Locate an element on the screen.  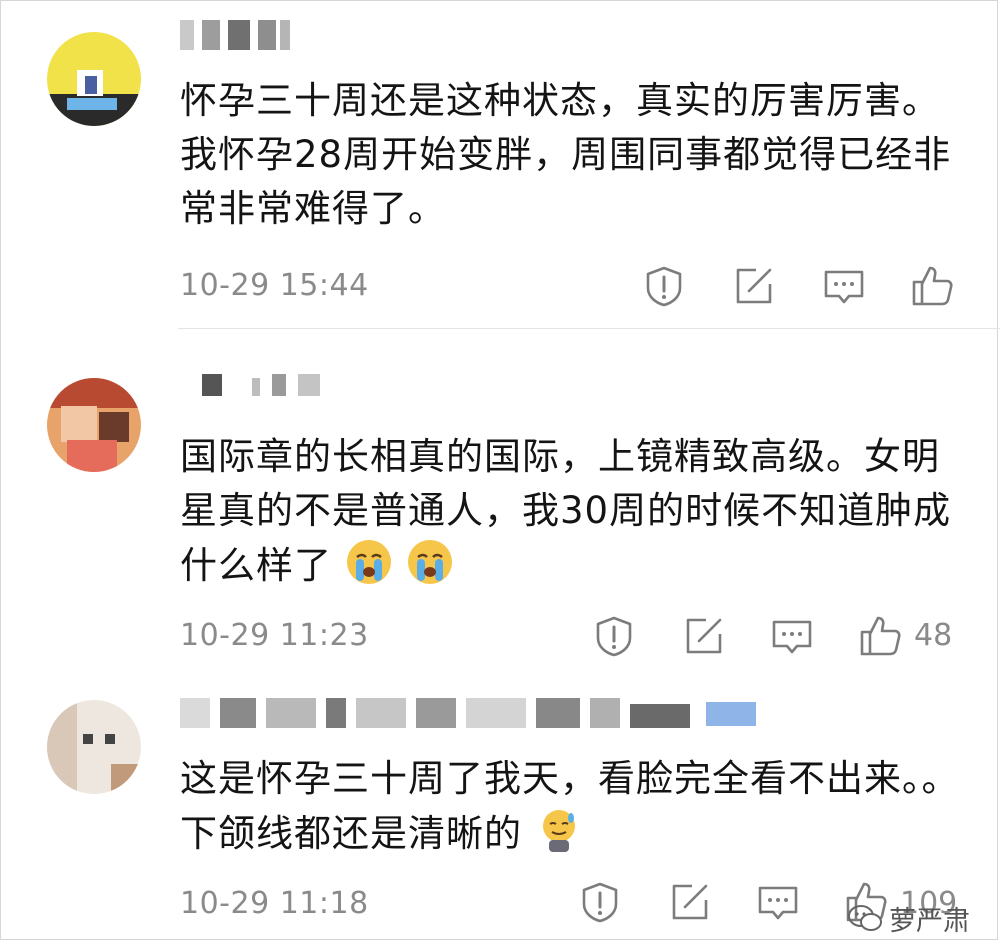
watermark: 萝严肃 is located at coordinates (908, 918).